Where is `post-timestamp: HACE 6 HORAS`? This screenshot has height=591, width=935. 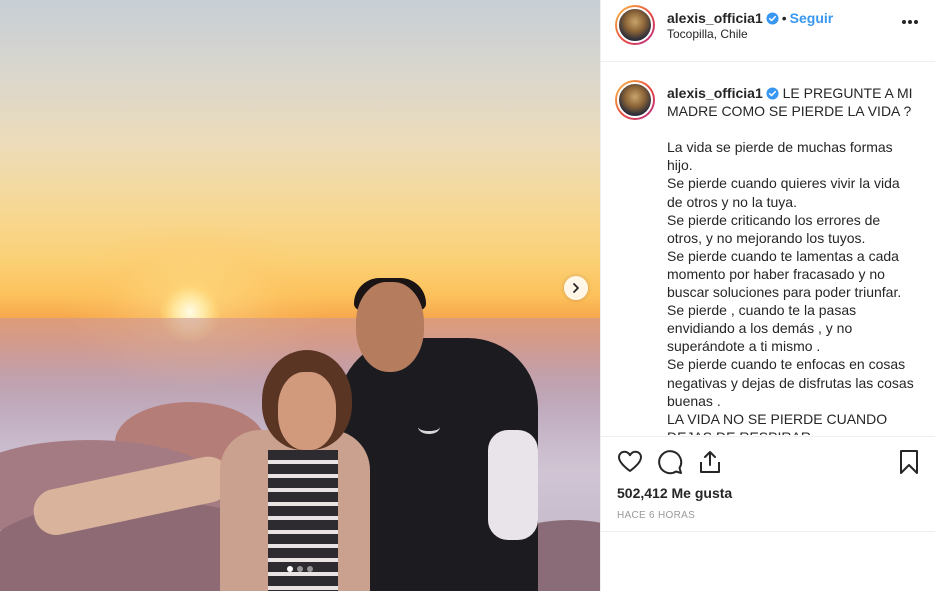
post-timestamp: HACE 6 HORAS is located at coordinates (656, 515).